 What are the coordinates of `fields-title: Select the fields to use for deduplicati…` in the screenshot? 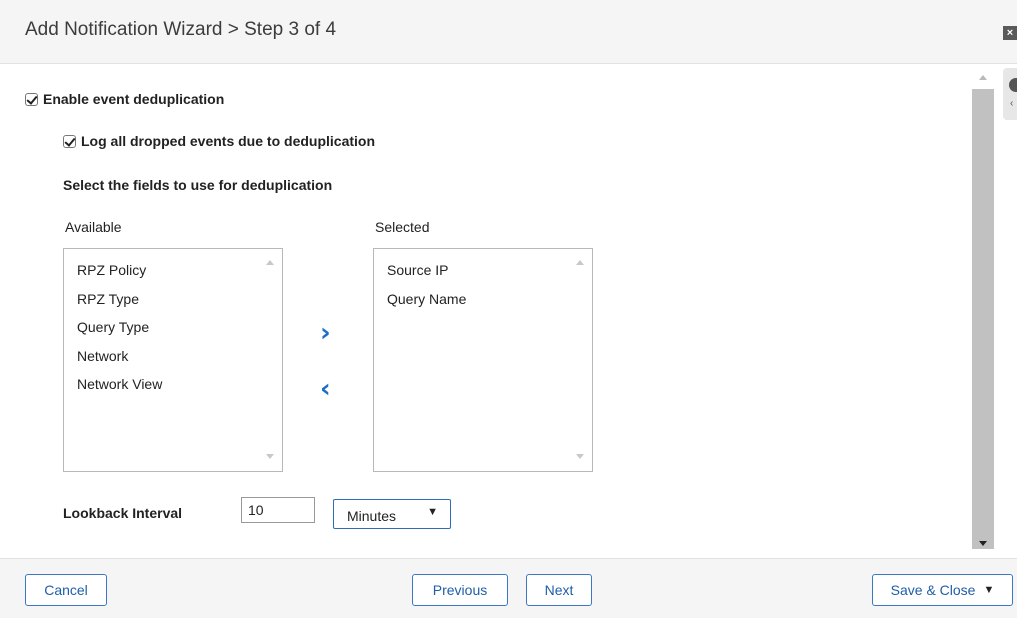 It's located at (198, 185).